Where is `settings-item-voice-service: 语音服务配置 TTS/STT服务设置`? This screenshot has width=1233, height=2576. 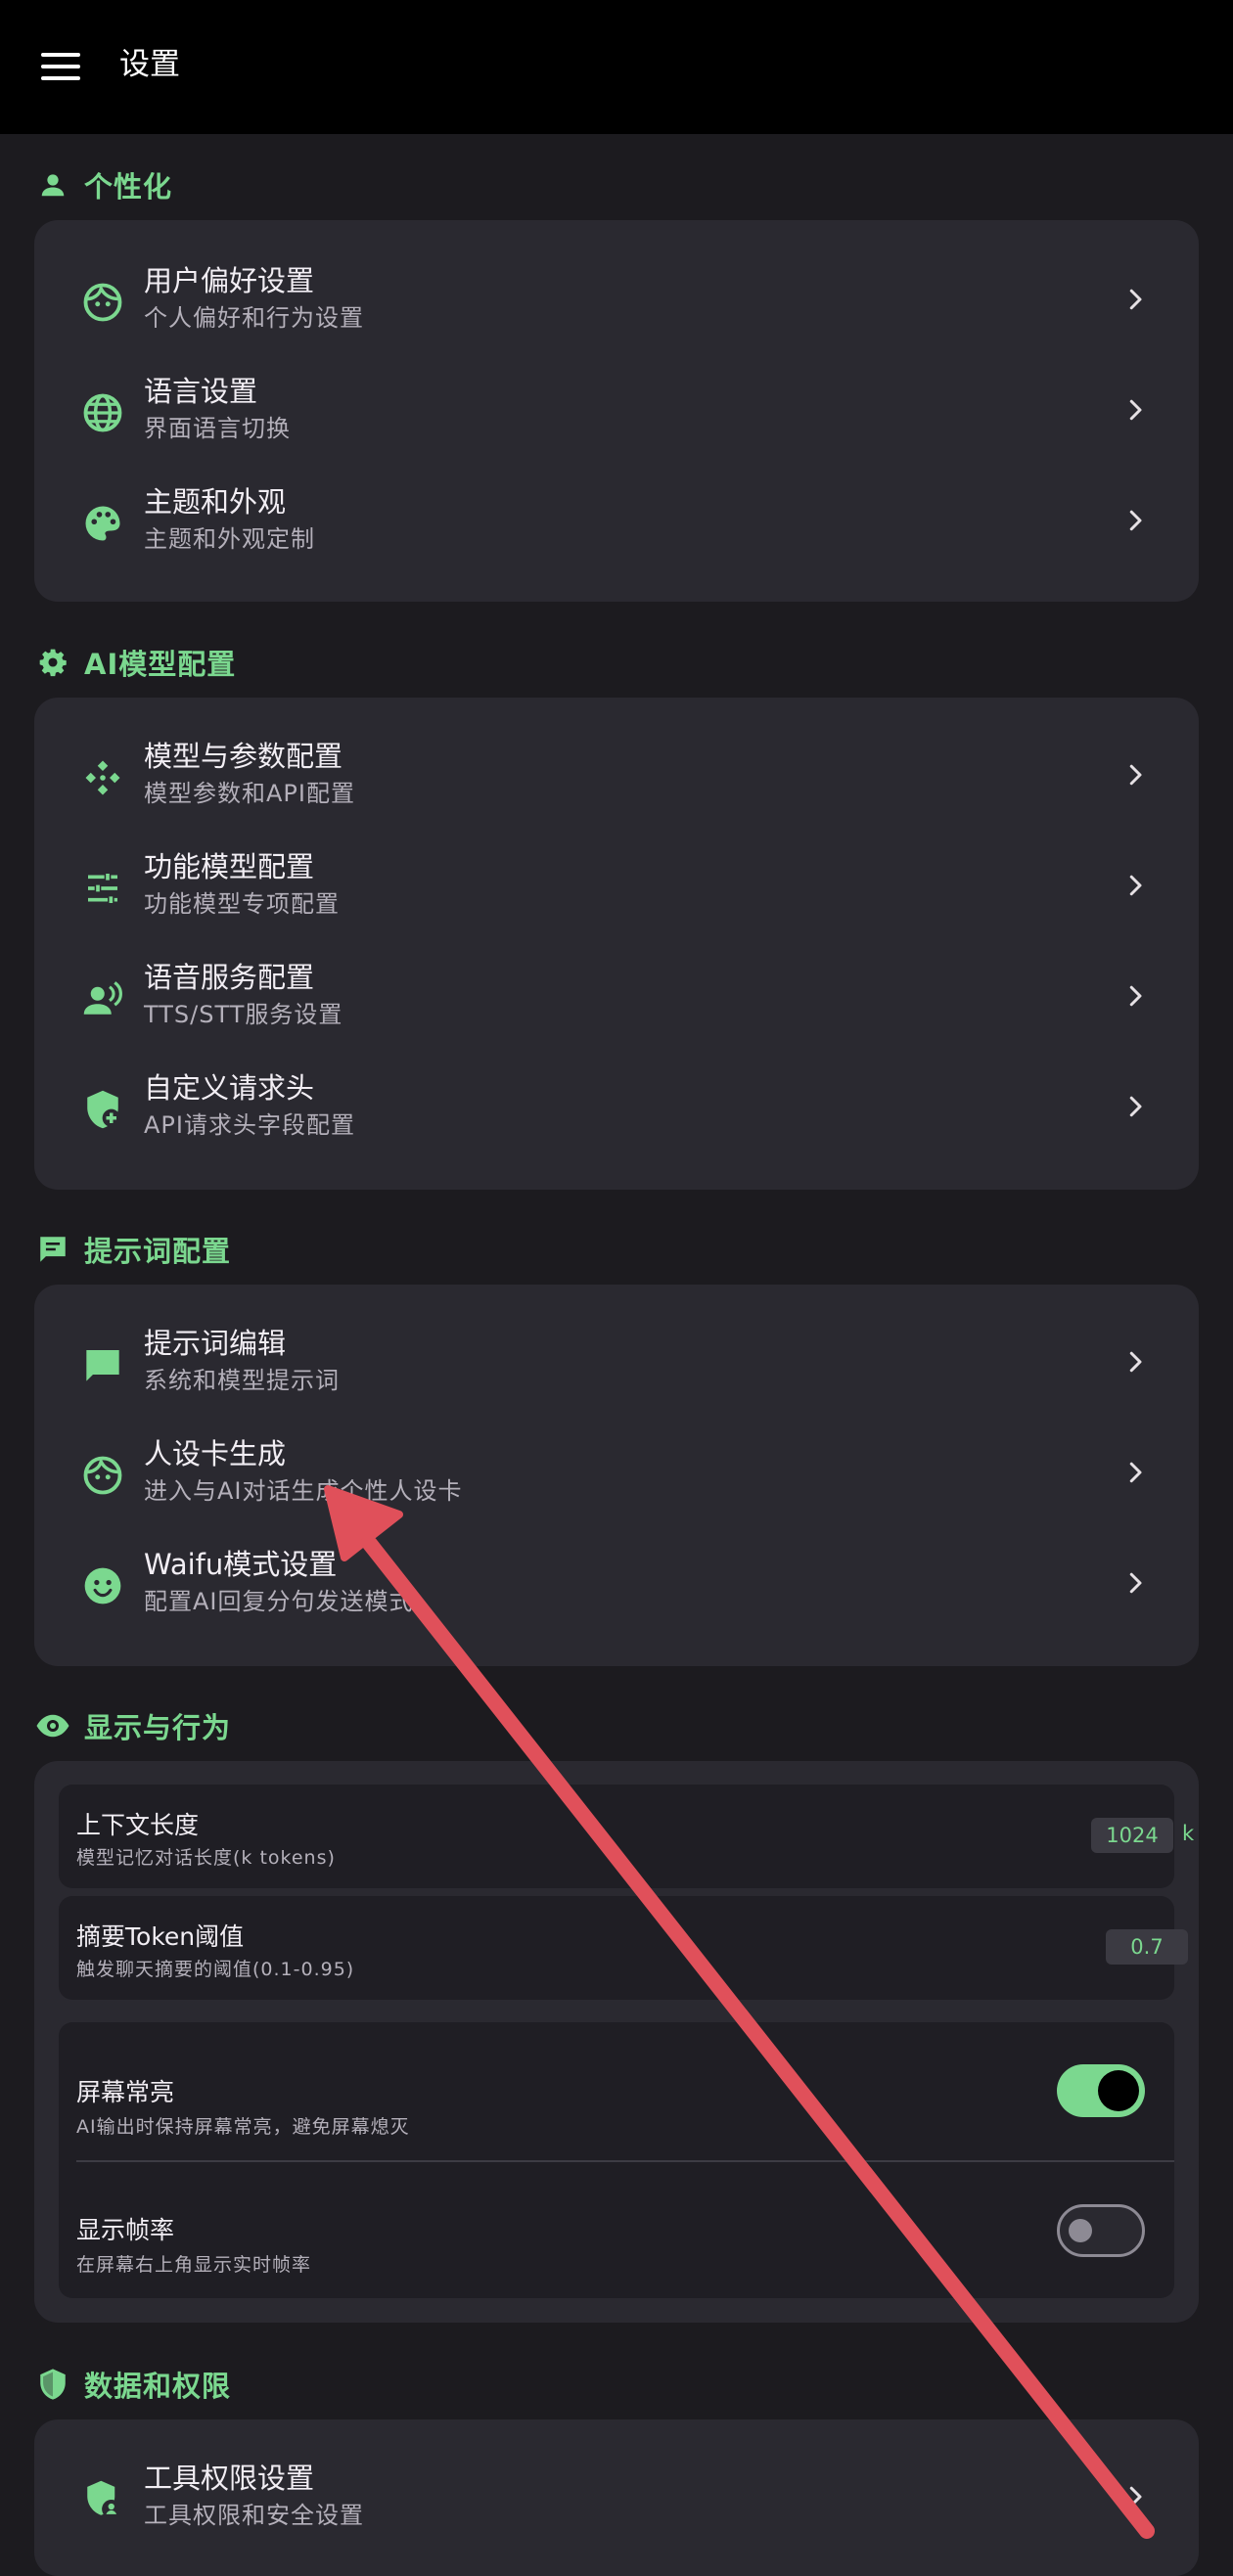
settings-item-voice-service: 语音服务配置 TTS/STT服务设置 is located at coordinates (616, 997).